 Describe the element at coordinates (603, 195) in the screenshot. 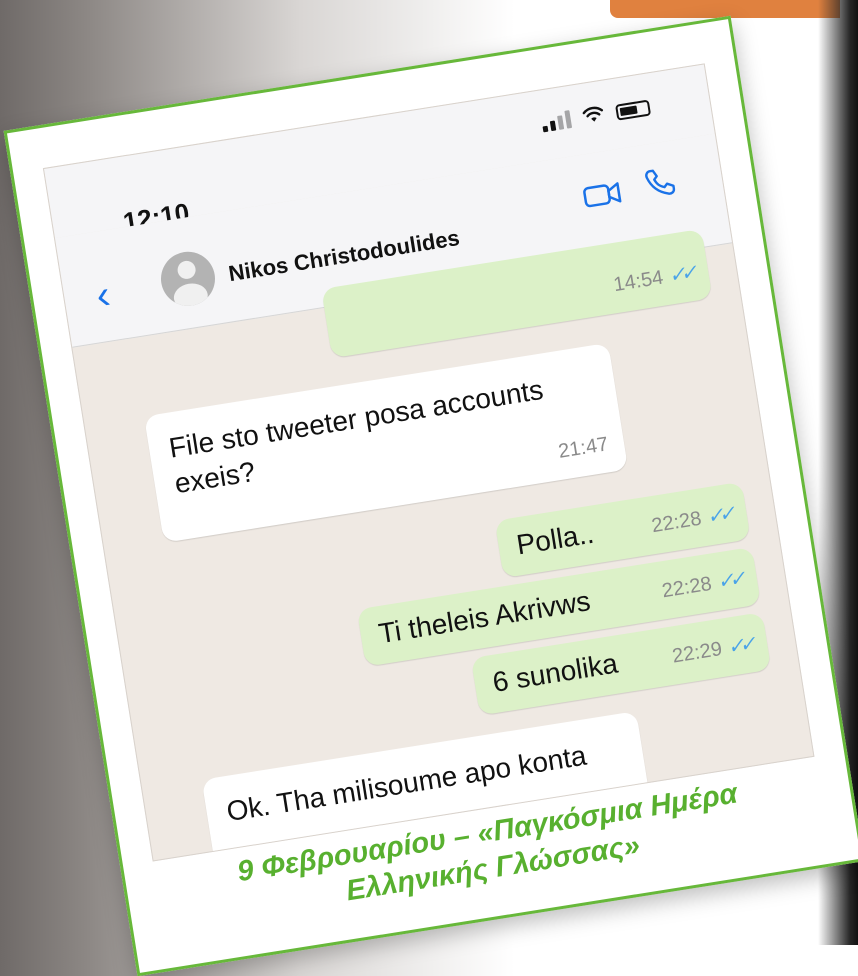

I see `video-camera-icon` at that location.